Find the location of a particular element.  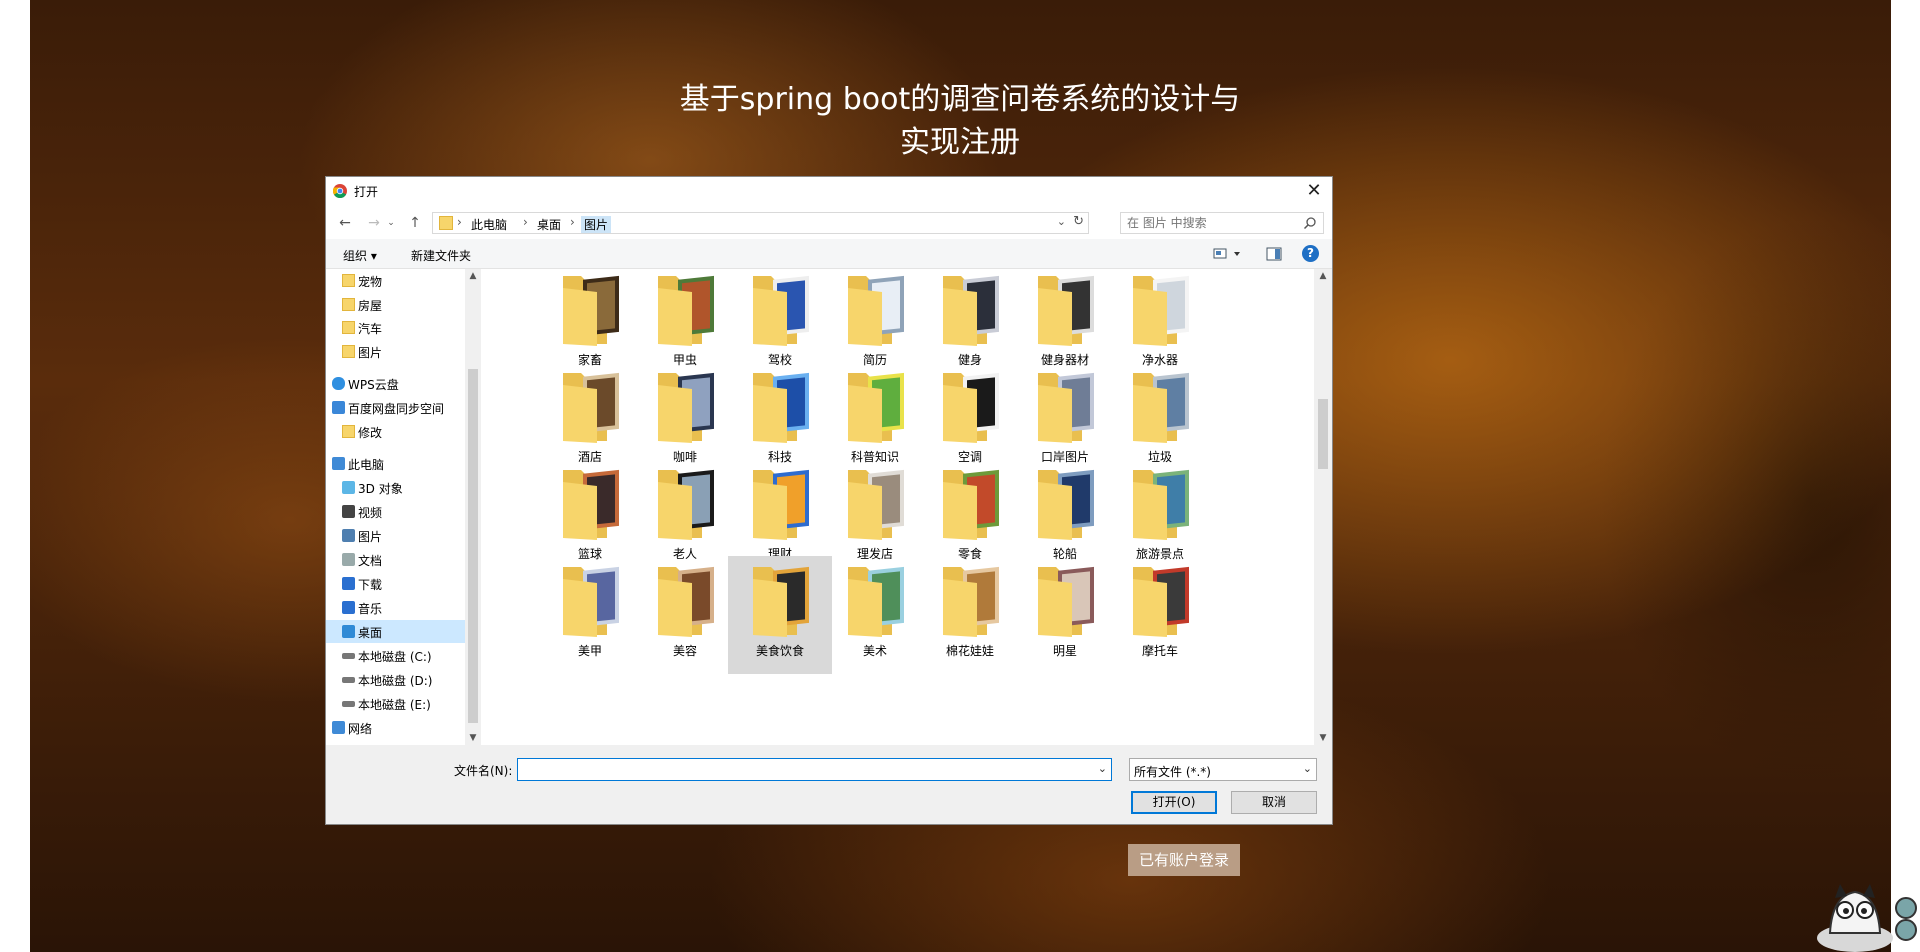

sidebar-item-label: 此电脑 is located at coordinates (366, 465).